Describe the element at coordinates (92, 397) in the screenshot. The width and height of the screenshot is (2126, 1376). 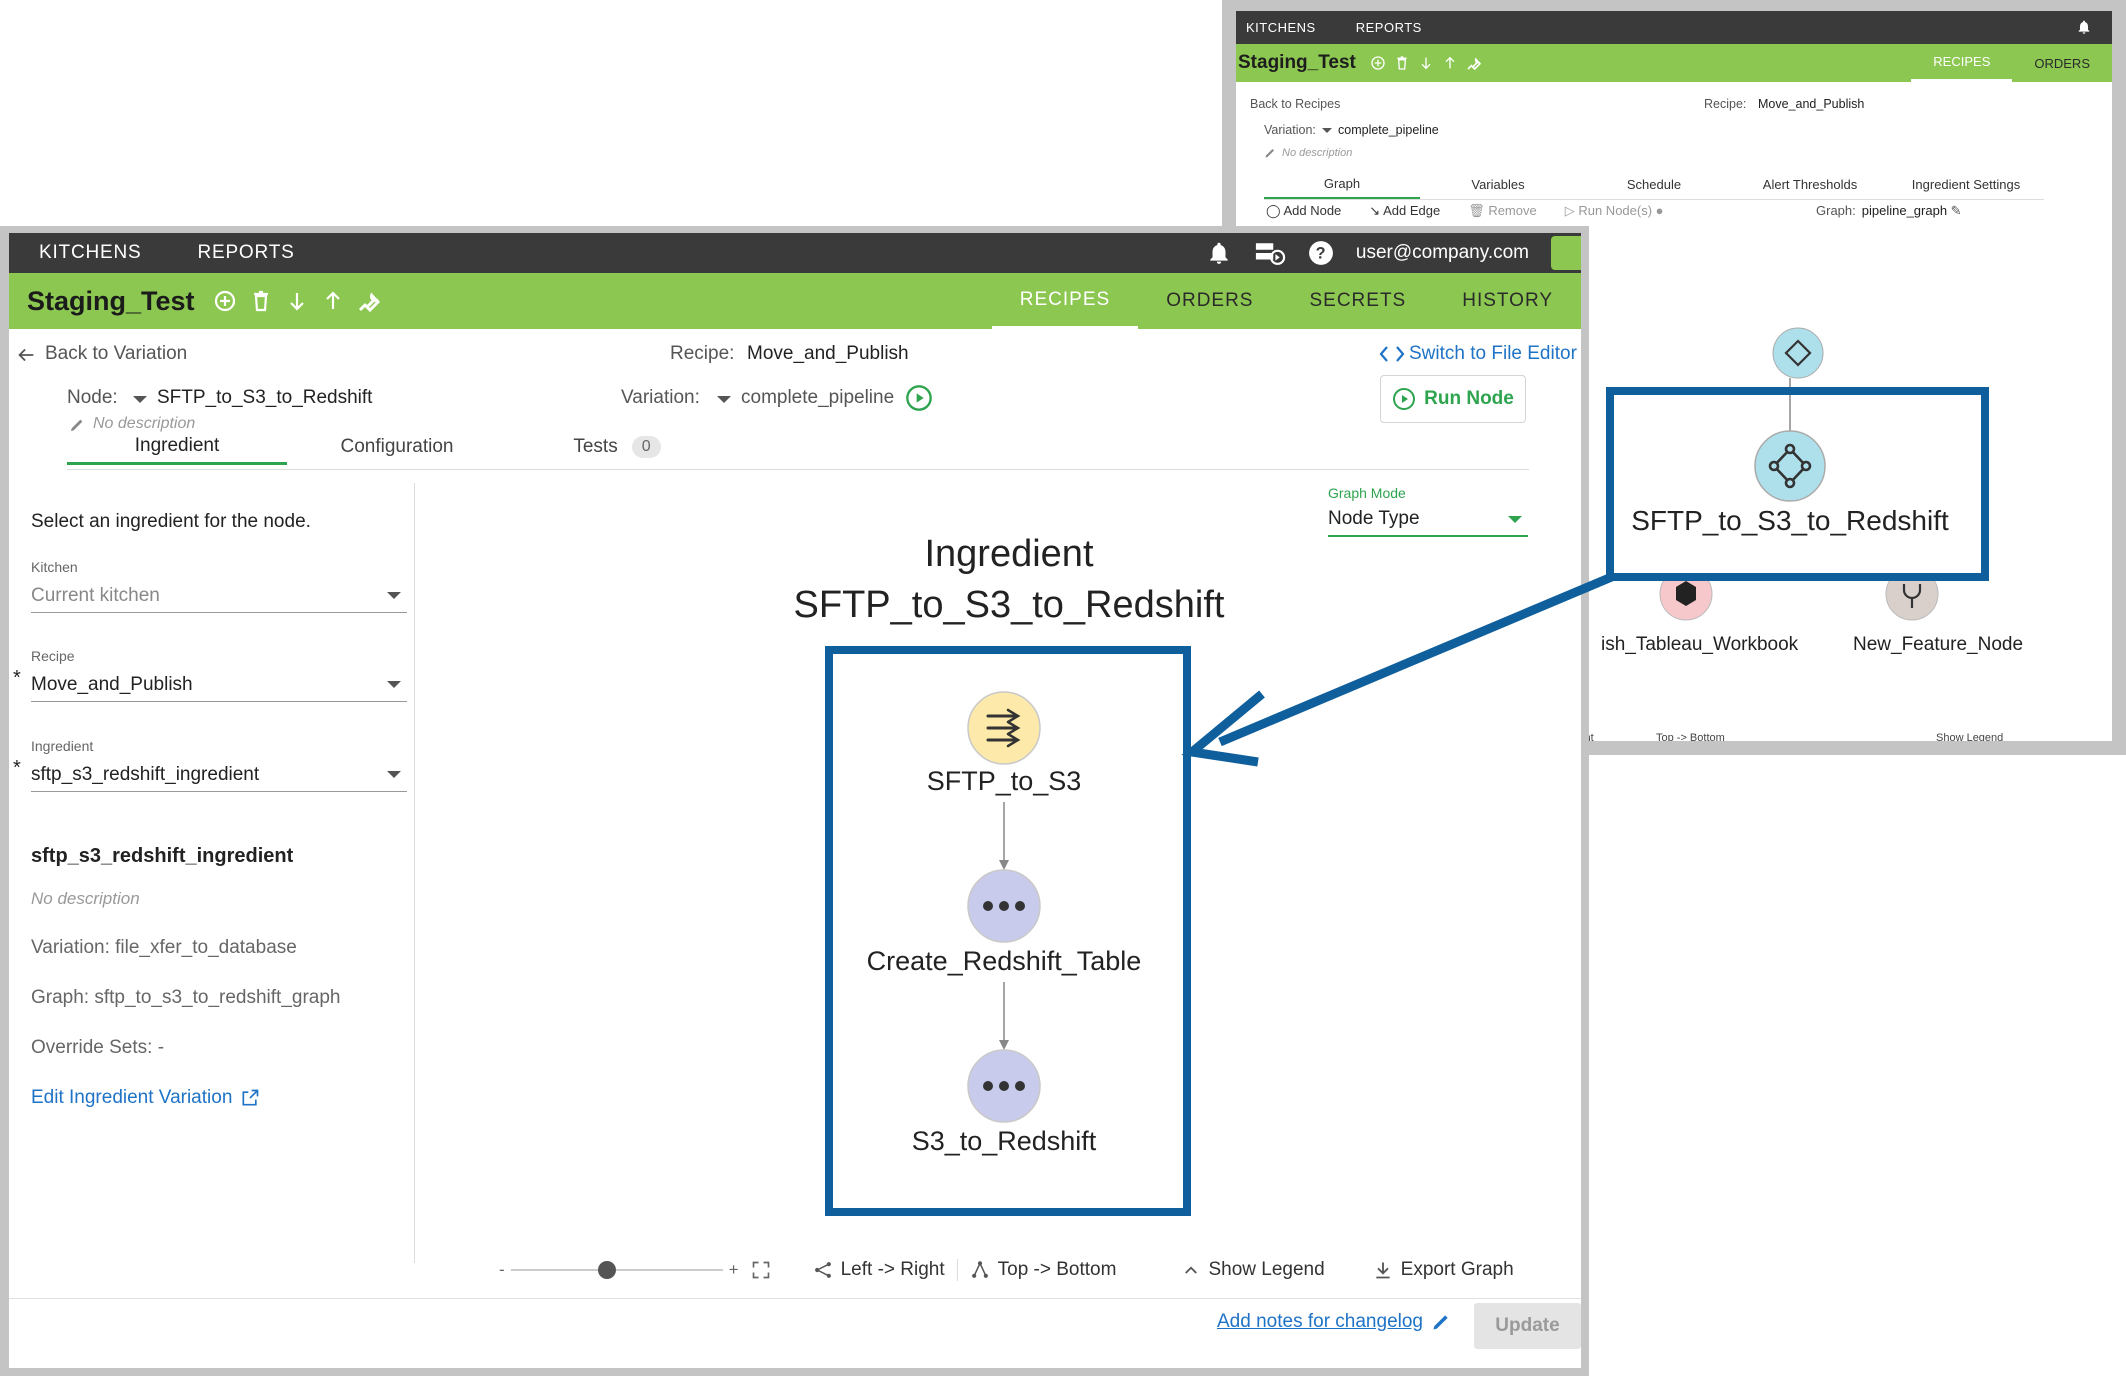
I see `node-label: Node:` at that location.